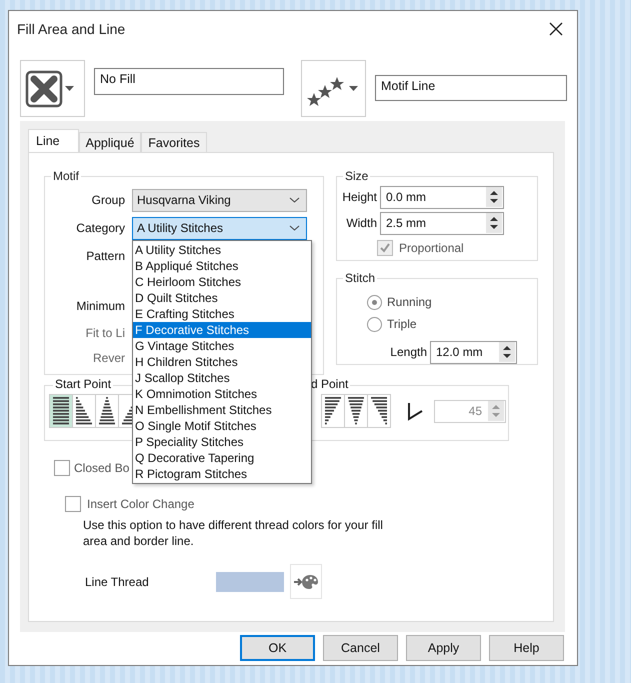 This screenshot has width=631, height=683. Describe the element at coordinates (222, 394) in the screenshot. I see `dropdown-option: K Omnimotion Stitches` at that location.